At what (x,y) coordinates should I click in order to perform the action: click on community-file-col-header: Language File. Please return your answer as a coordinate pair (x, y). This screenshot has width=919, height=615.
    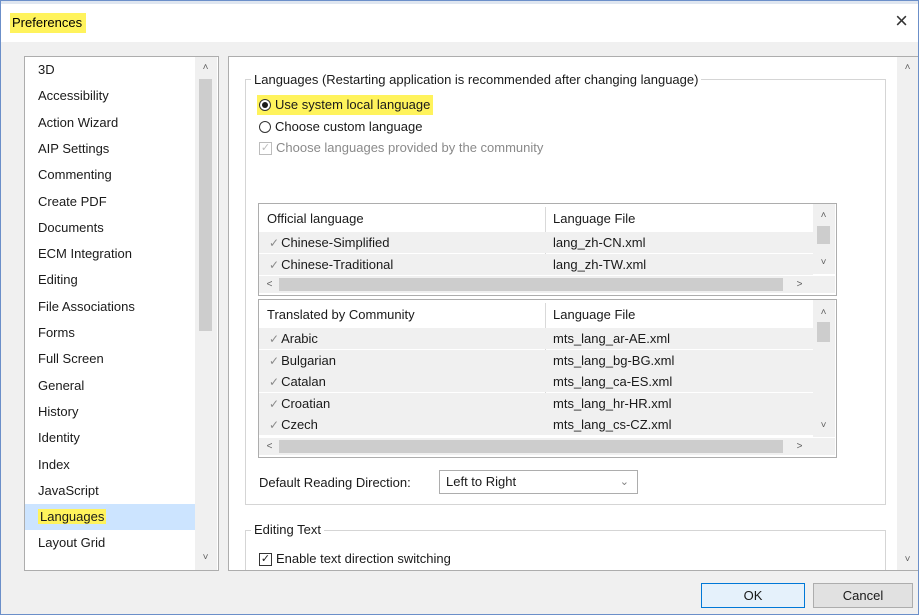
    Looking at the image, I should click on (679, 315).